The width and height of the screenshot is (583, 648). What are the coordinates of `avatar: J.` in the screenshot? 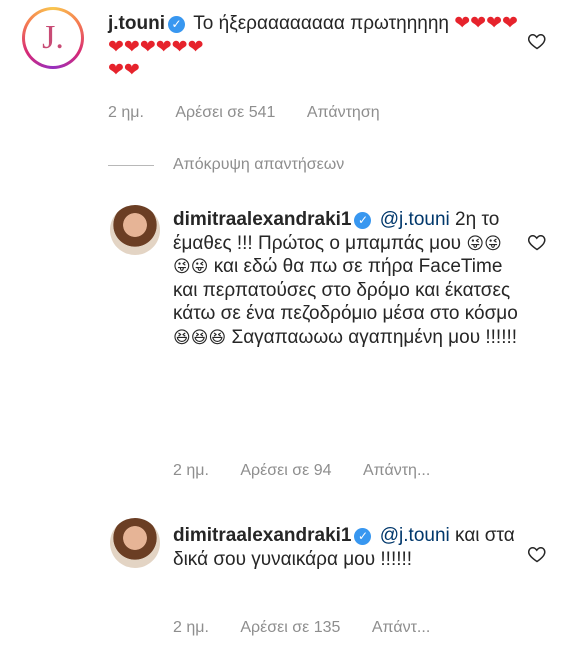 It's located at (53, 38).